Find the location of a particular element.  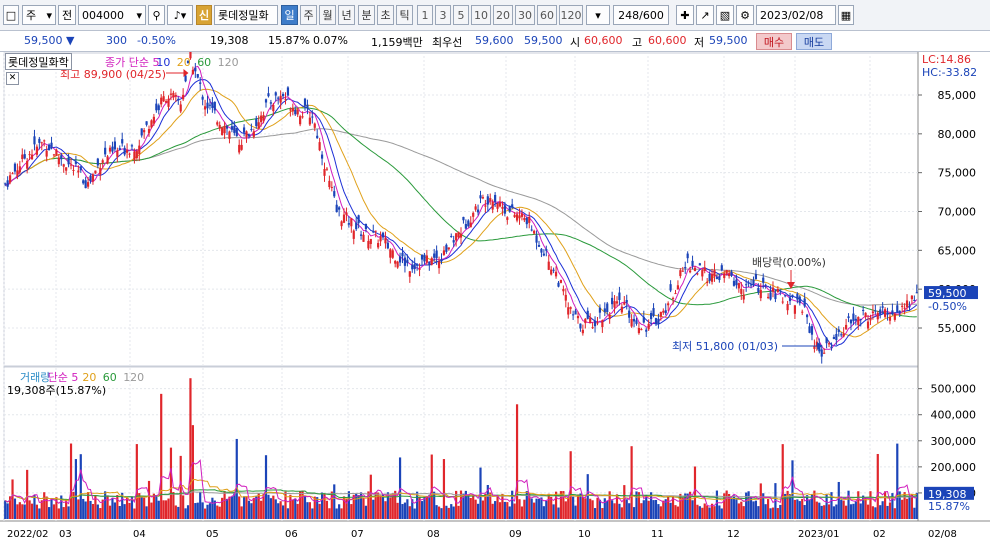

tab-daily: 일 is located at coordinates (289, 15).